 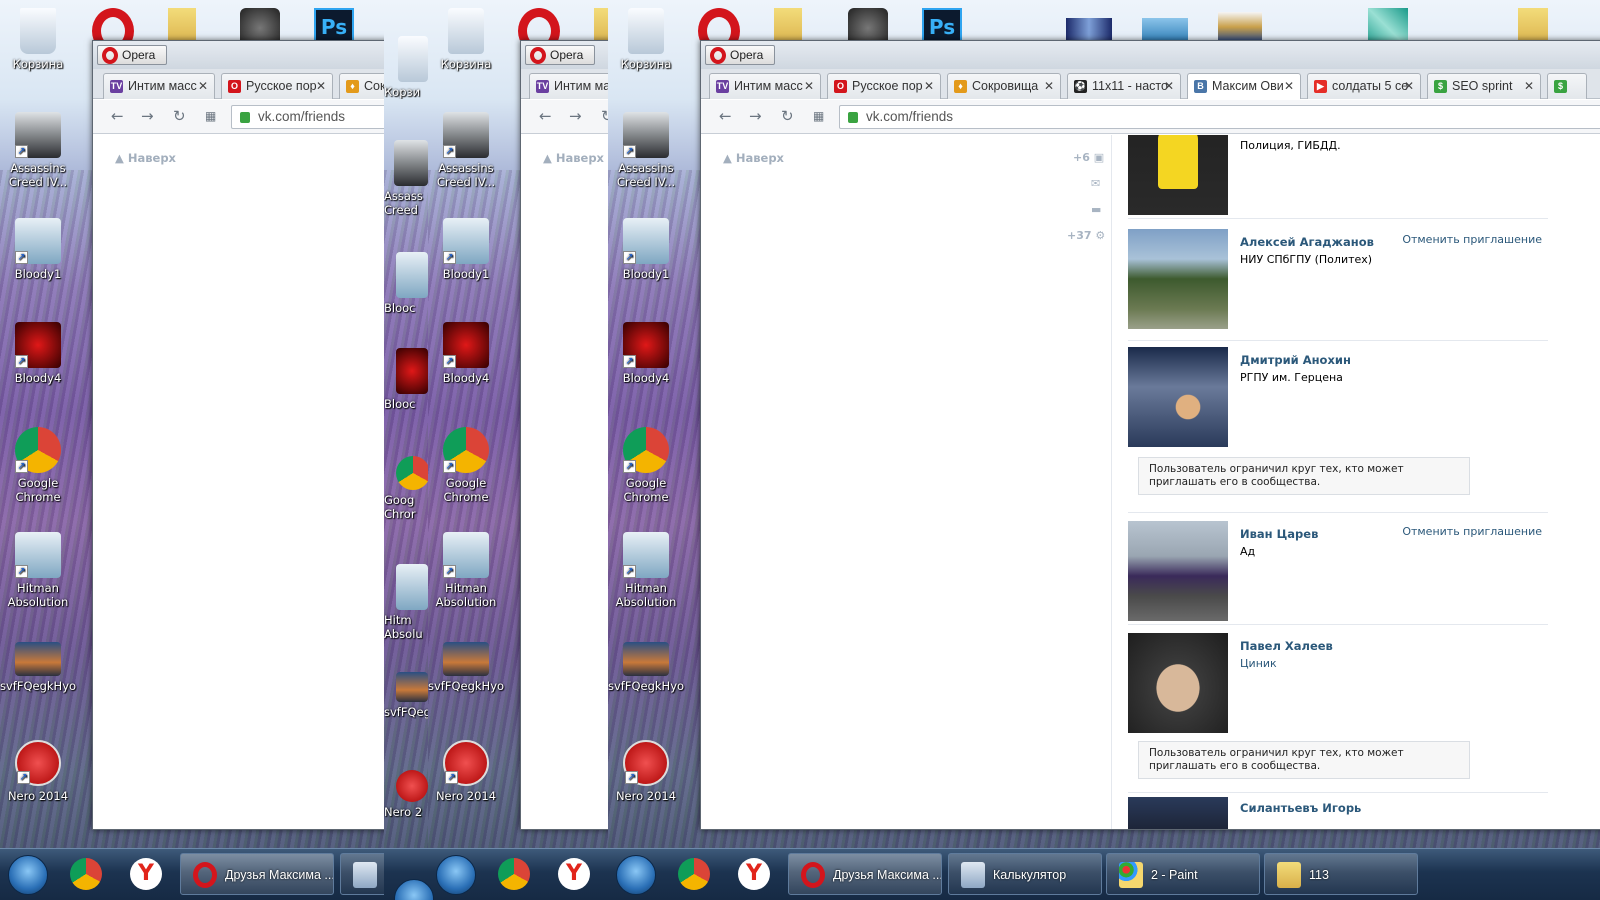 What do you see at coordinates (406, 695) in the screenshot?
I see `video-file-icon: svfFQeg` at bounding box center [406, 695].